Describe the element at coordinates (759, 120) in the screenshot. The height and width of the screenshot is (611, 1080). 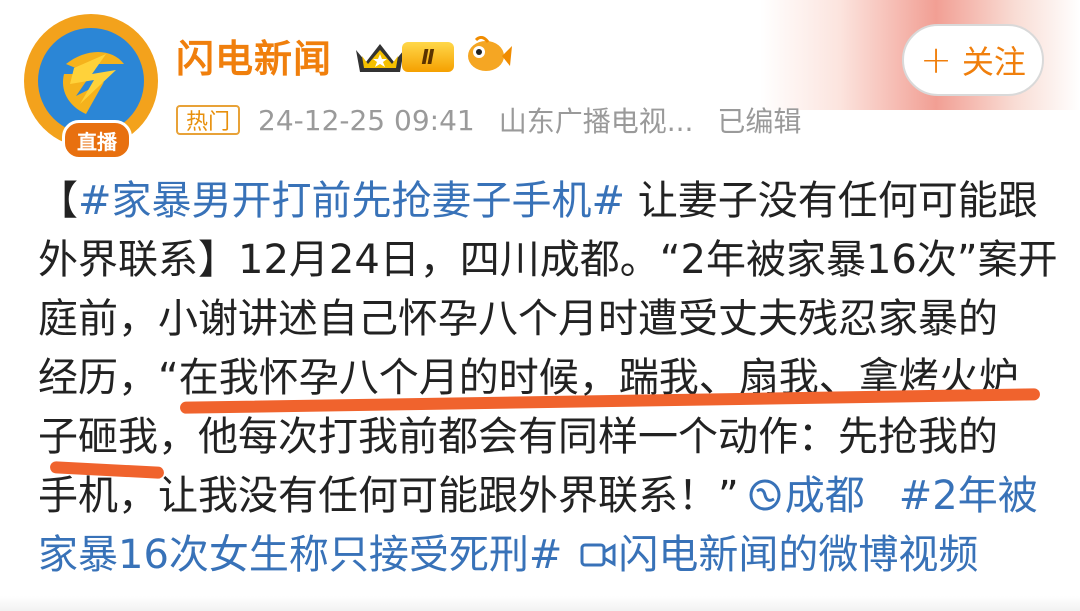
I see `edited-label: 已编辑` at that location.